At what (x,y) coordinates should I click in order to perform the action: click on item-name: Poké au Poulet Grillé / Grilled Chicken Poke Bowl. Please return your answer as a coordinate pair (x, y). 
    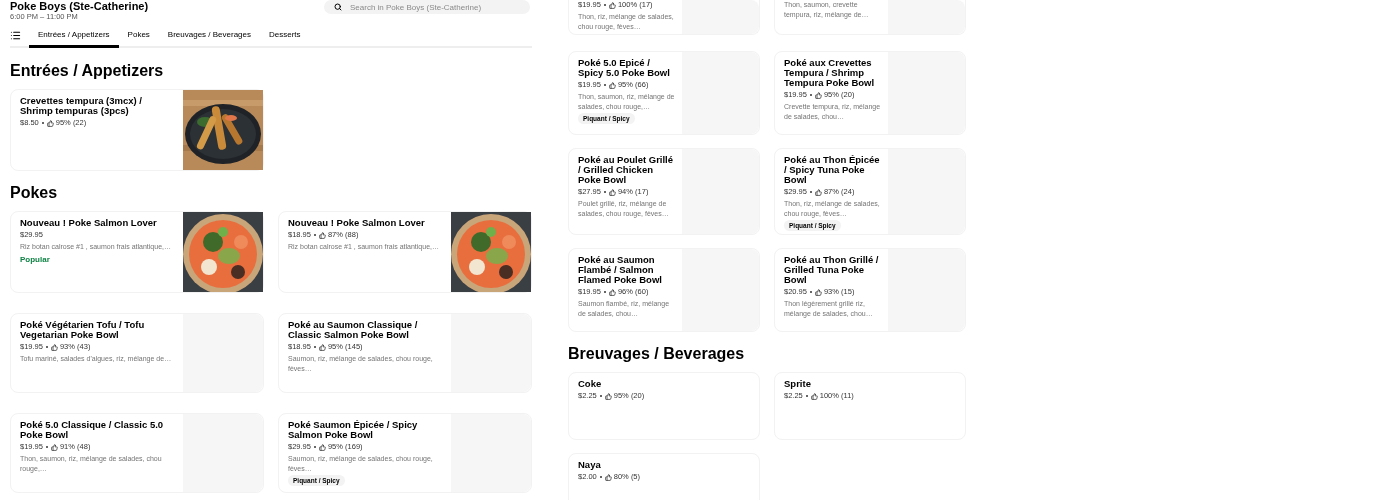
    Looking at the image, I should click on (626, 170).